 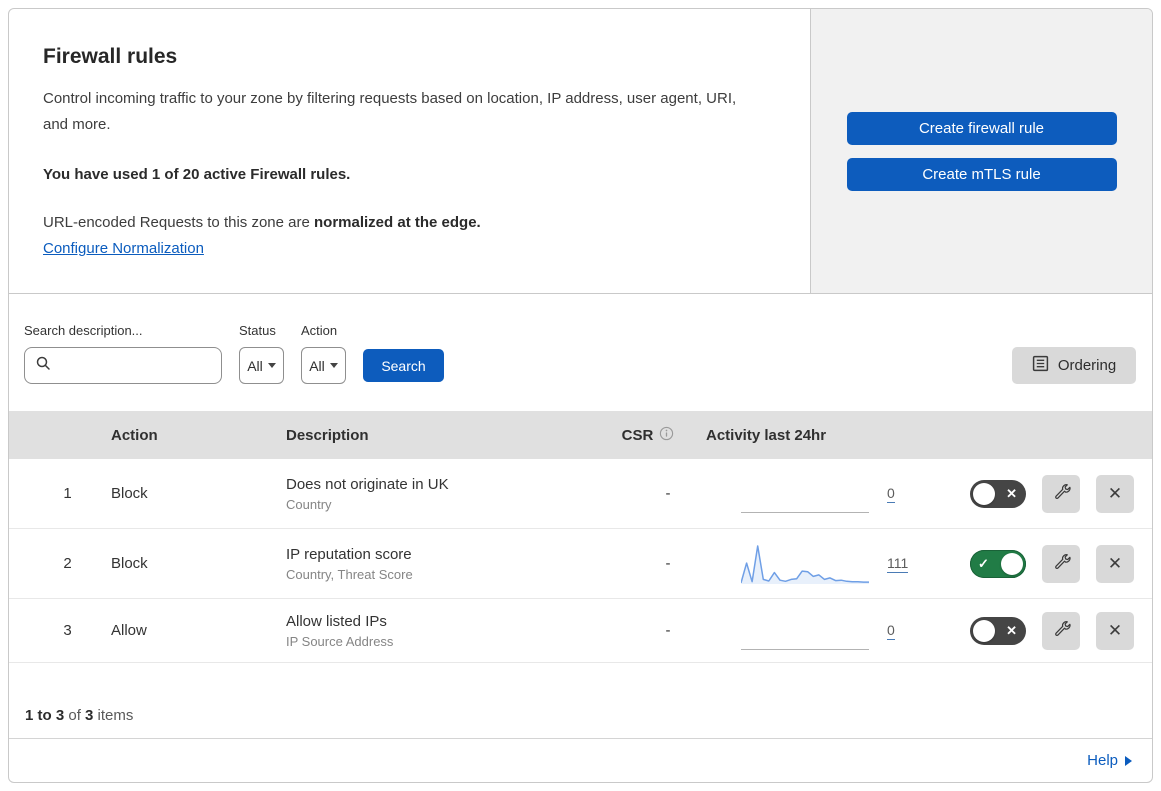 What do you see at coordinates (637, 435) in the screenshot?
I see `column-csr-label: CSR` at bounding box center [637, 435].